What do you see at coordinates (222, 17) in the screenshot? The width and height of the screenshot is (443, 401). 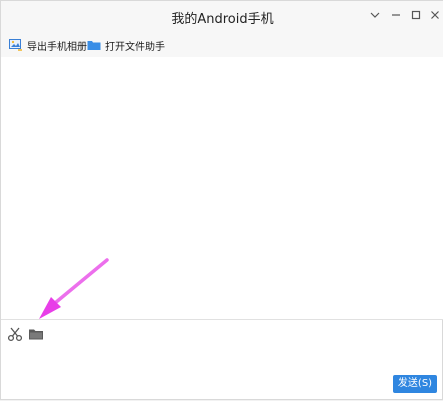 I see `title-bar: 我的Android手机` at bounding box center [222, 17].